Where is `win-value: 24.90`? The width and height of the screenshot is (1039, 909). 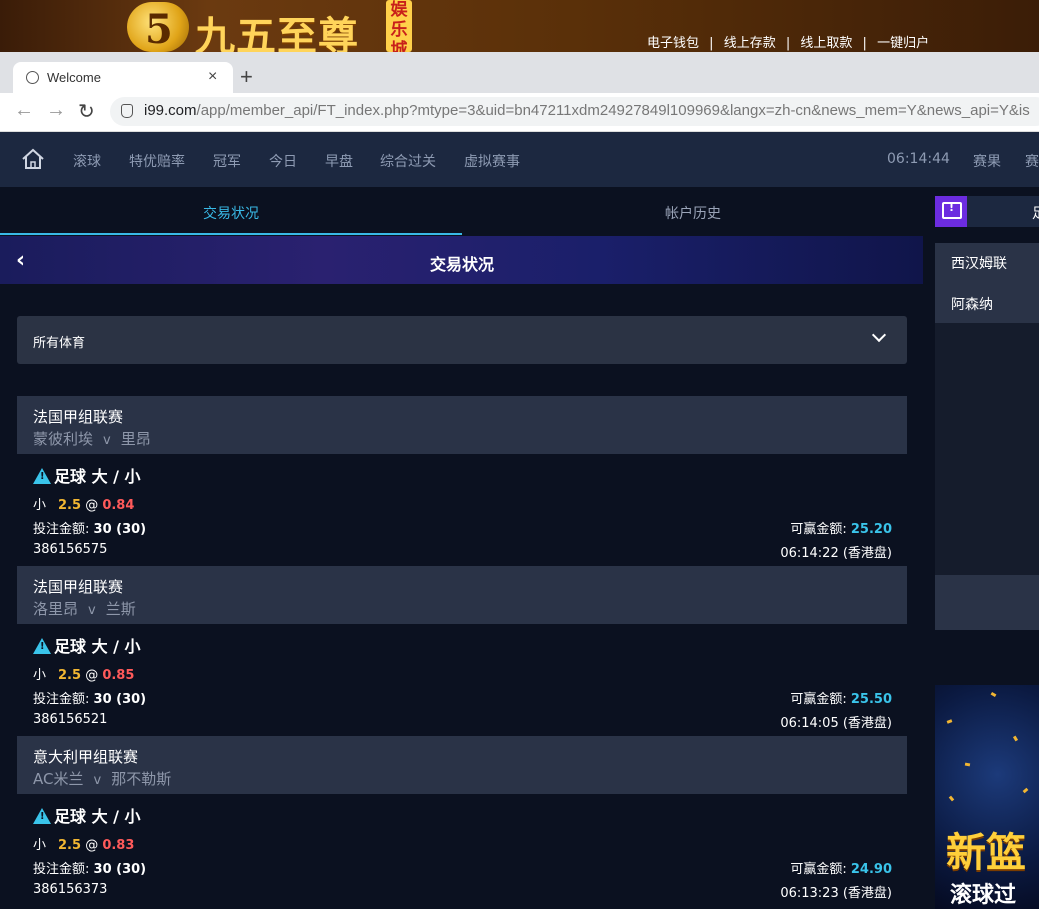 win-value: 24.90 is located at coordinates (871, 869).